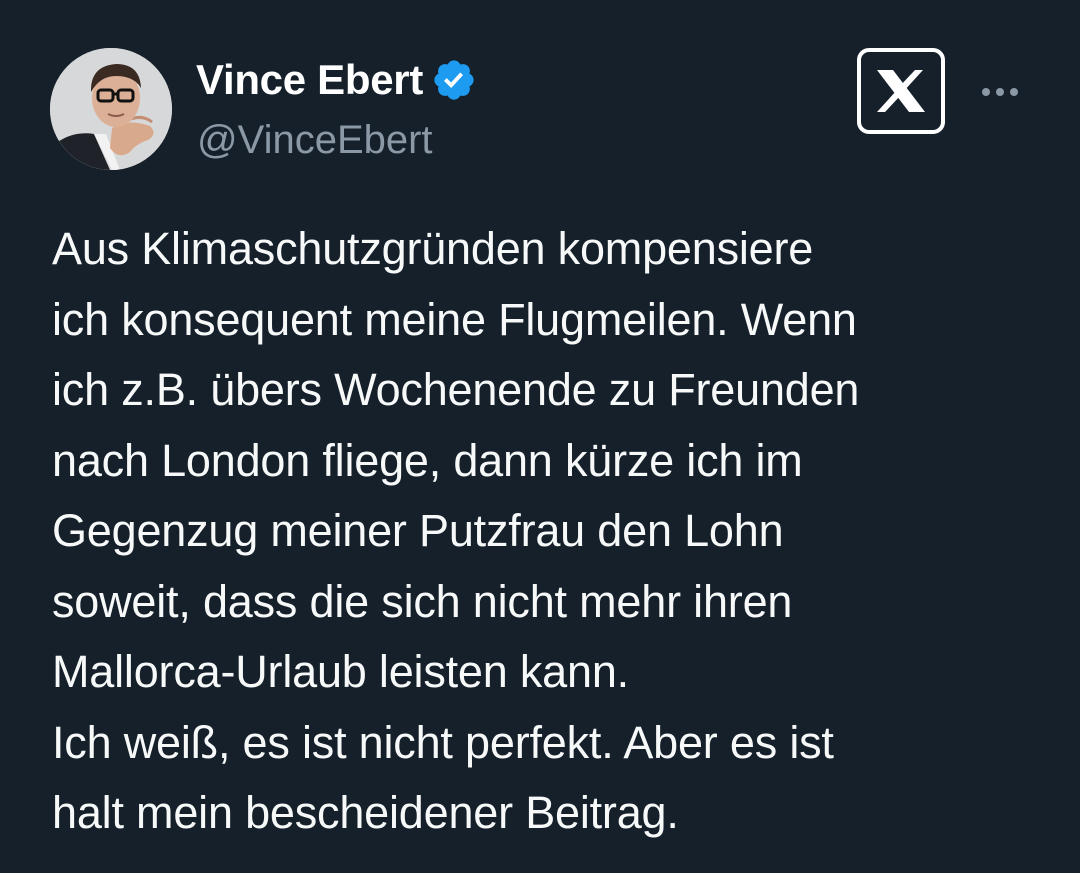  What do you see at coordinates (454, 319) in the screenshot?
I see `tweet-text-line: ich konsequent meine Flugmeilen. Wenn` at bounding box center [454, 319].